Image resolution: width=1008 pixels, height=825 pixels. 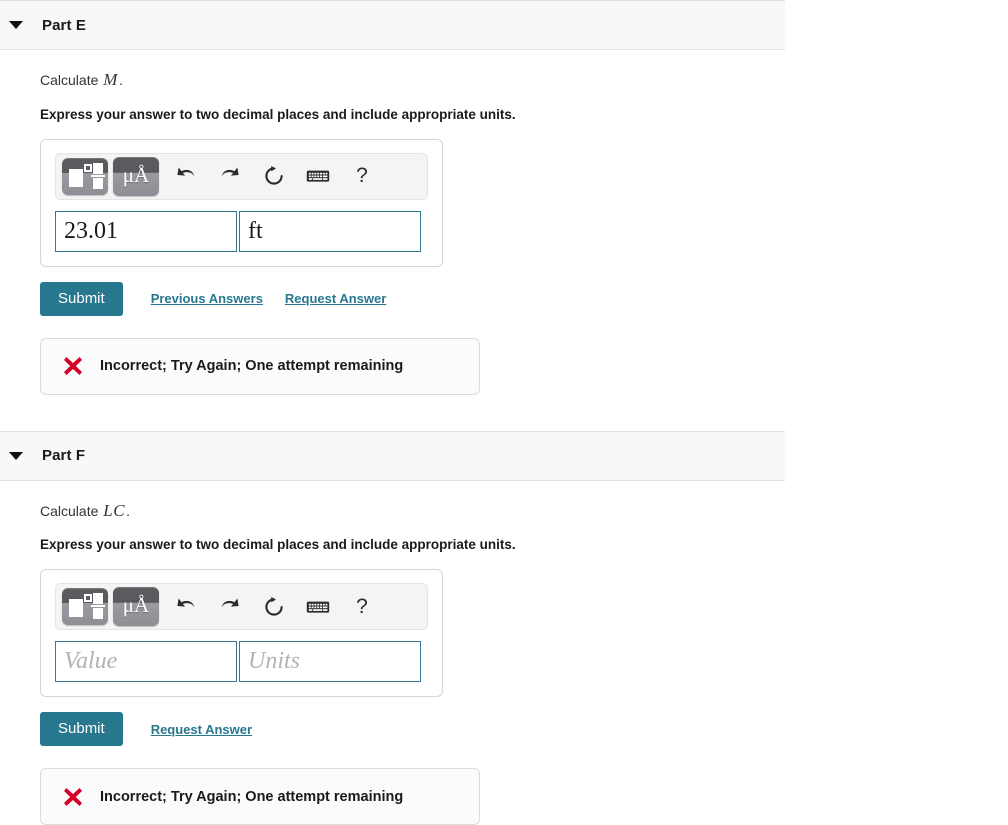 What do you see at coordinates (71, 510) in the screenshot?
I see `prompt-prefix-f: Calculate` at bounding box center [71, 510].